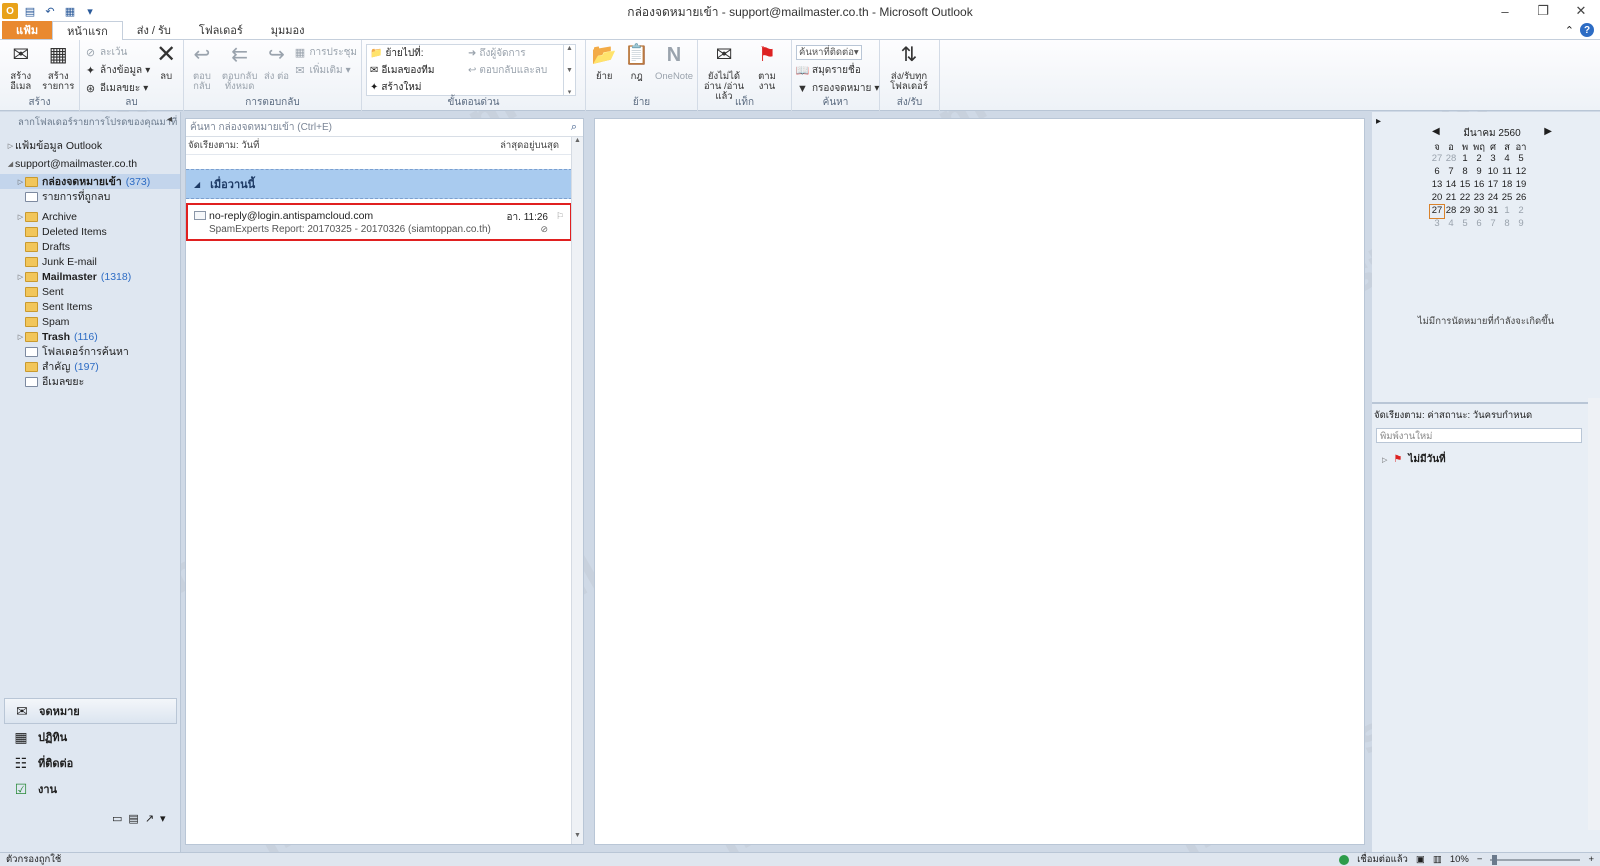 The width and height of the screenshot is (1600, 866). Describe the element at coordinates (1493, 211) in the screenshot. I see `calendar-day: 31` at that location.